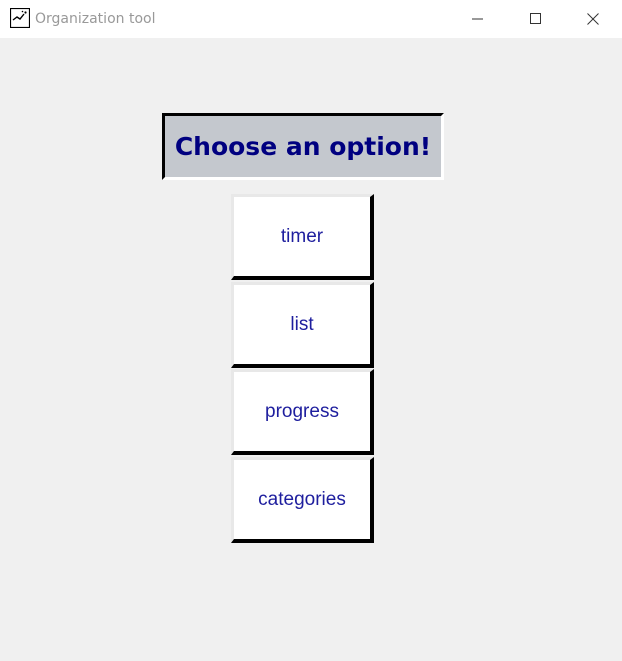 The height and width of the screenshot is (661, 622). I want to click on maximize-icon, so click(536, 19).